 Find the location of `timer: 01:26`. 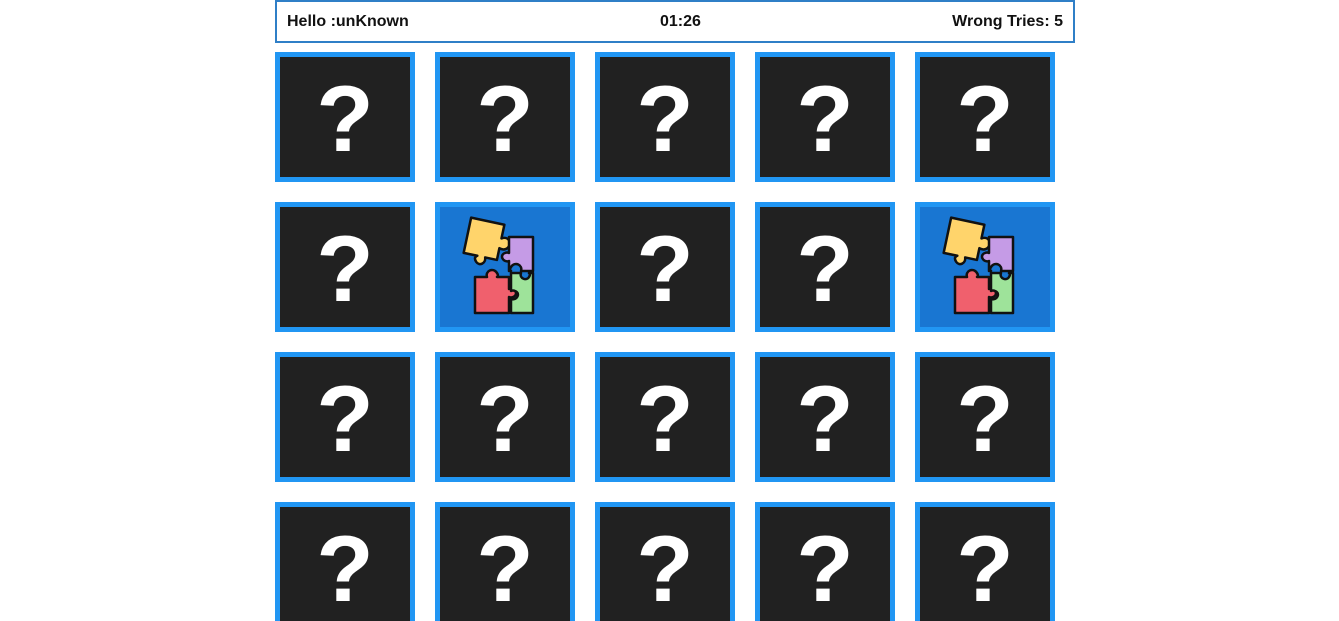

timer: 01:26 is located at coordinates (680, 21).